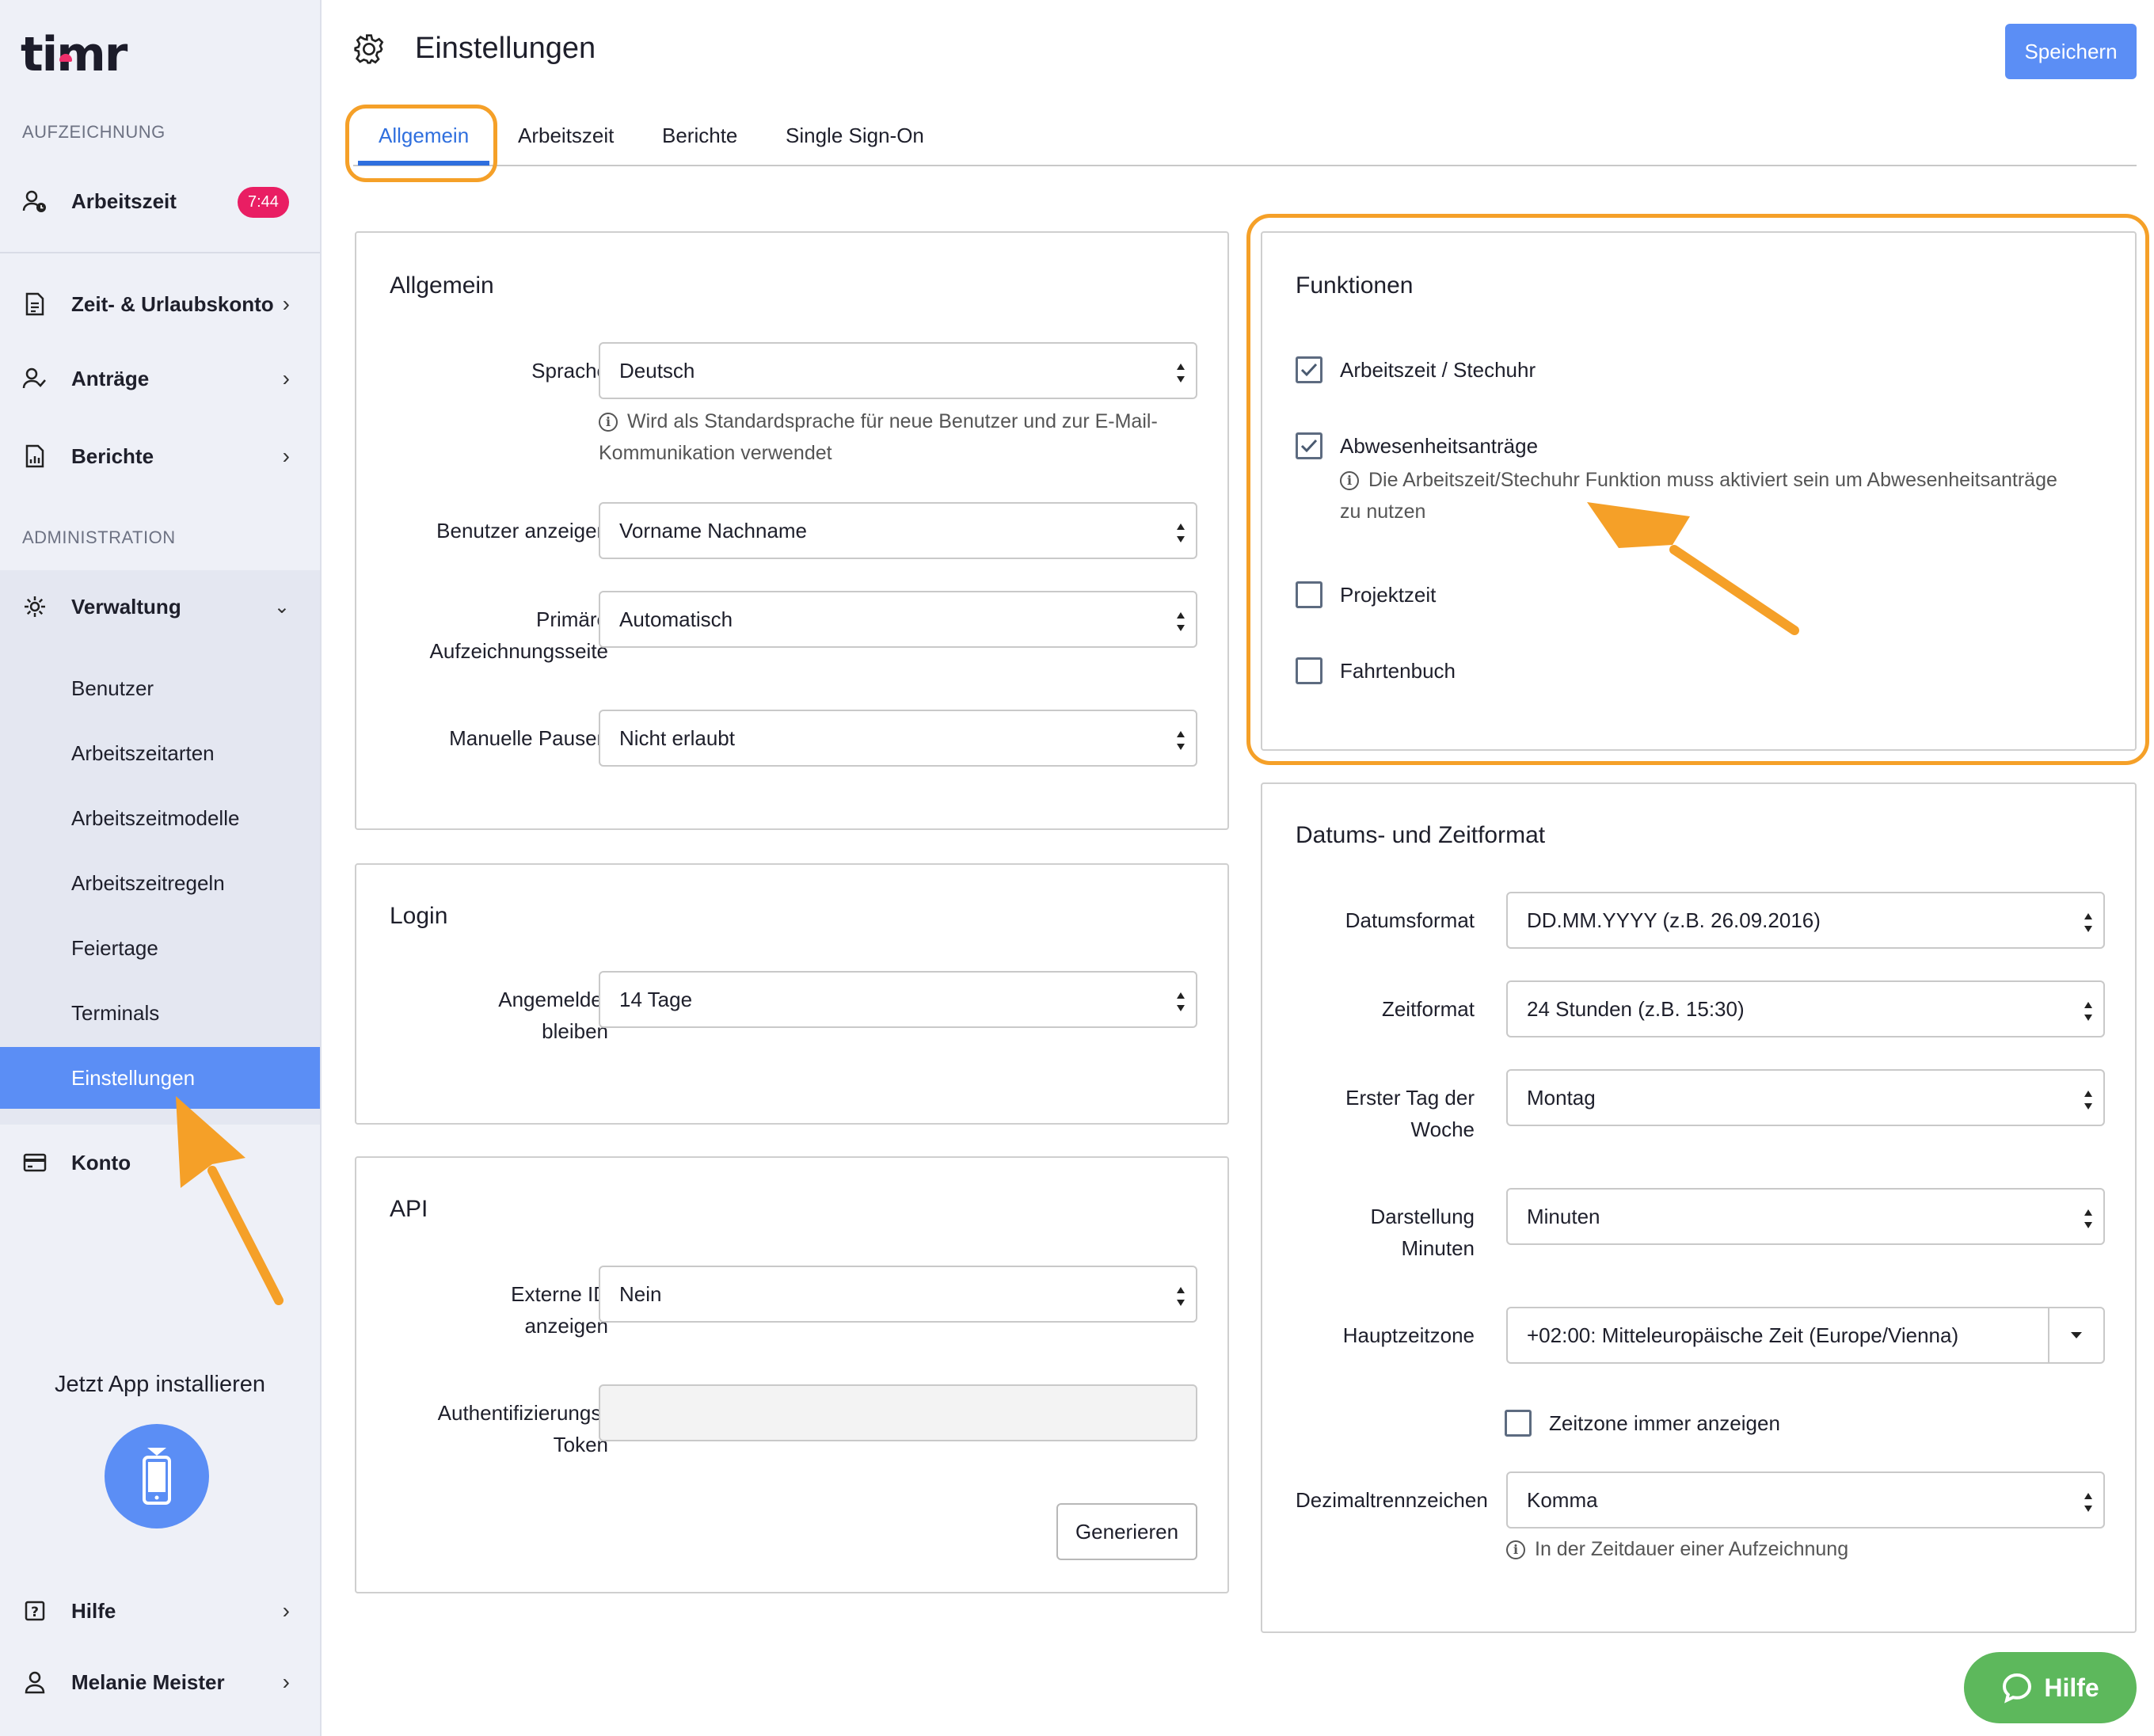  Describe the element at coordinates (528, 738) in the screenshot. I see `manual-breaks-label: Manuelle Pausen` at that location.